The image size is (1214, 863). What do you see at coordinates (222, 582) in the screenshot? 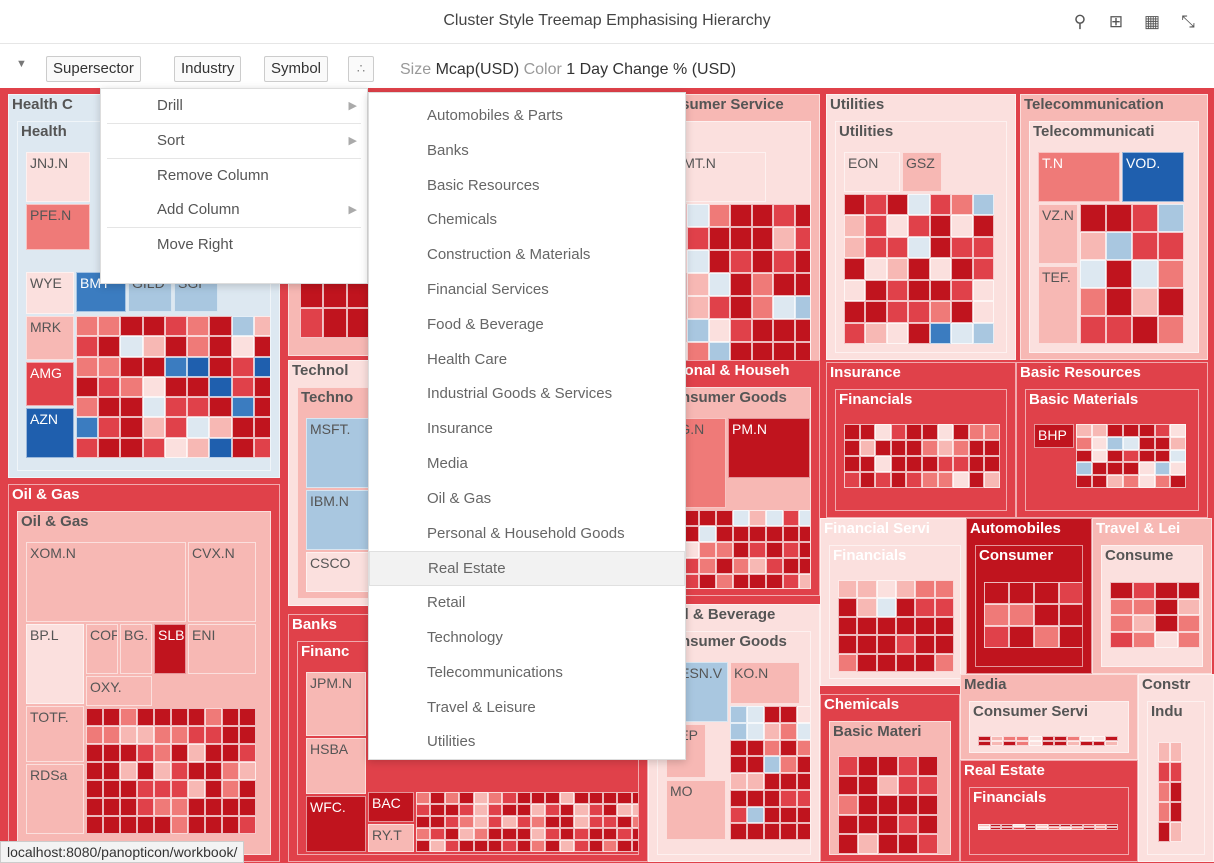
I see `leaf-cell: CVX.N` at bounding box center [222, 582].